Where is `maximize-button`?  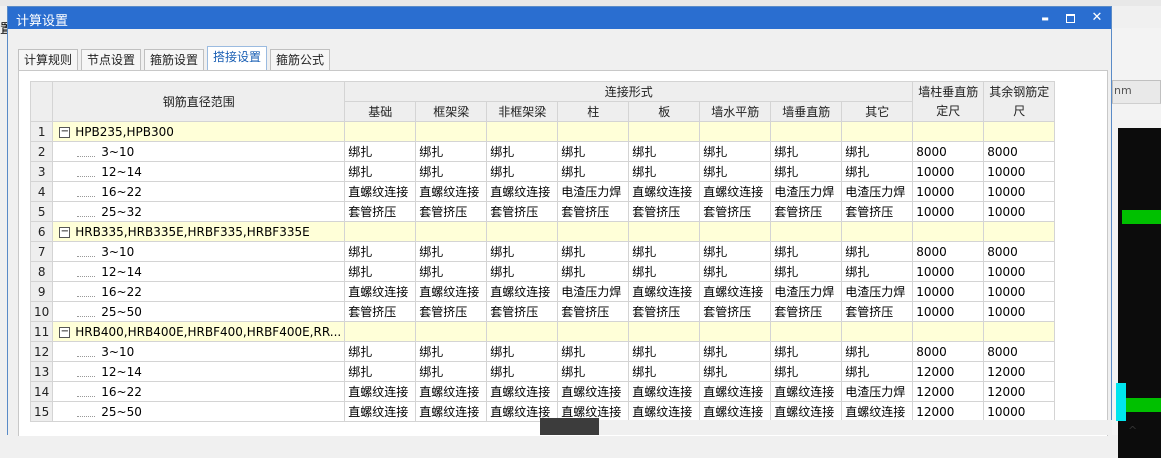 maximize-button is located at coordinates (1070, 18).